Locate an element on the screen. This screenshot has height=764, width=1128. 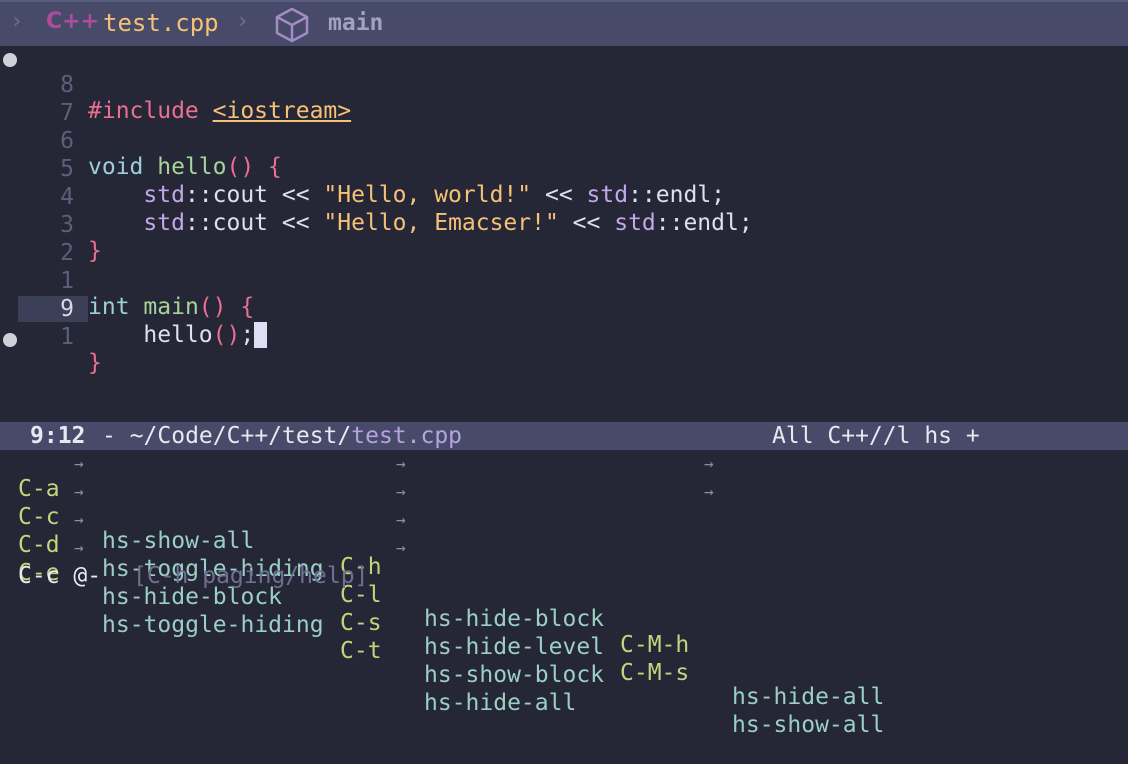
keybinding-command: hs-hide-level is located at coordinates (514, 647).